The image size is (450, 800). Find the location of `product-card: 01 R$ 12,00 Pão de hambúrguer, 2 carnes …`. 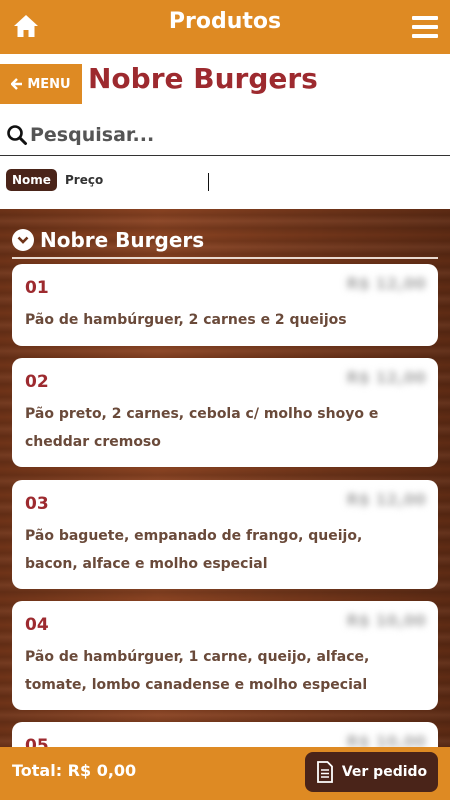

product-card: 01 R$ 12,00 Pão de hambúrguer, 2 carnes … is located at coordinates (225, 305).